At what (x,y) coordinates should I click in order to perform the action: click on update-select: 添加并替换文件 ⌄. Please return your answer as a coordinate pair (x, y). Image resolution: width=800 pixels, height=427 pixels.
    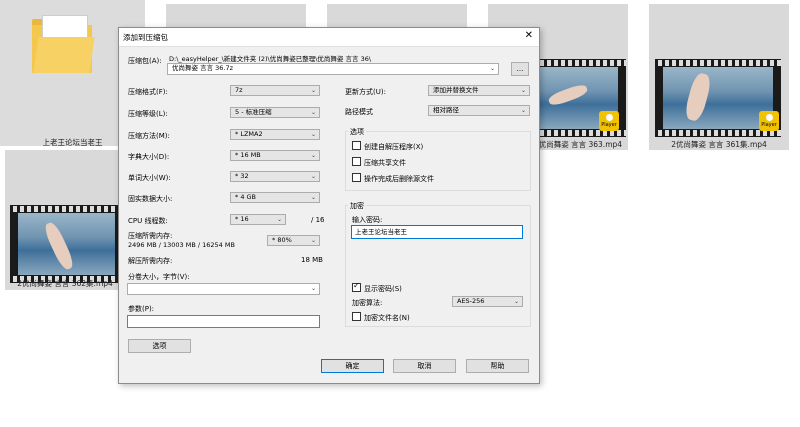
    Looking at the image, I should click on (479, 90).